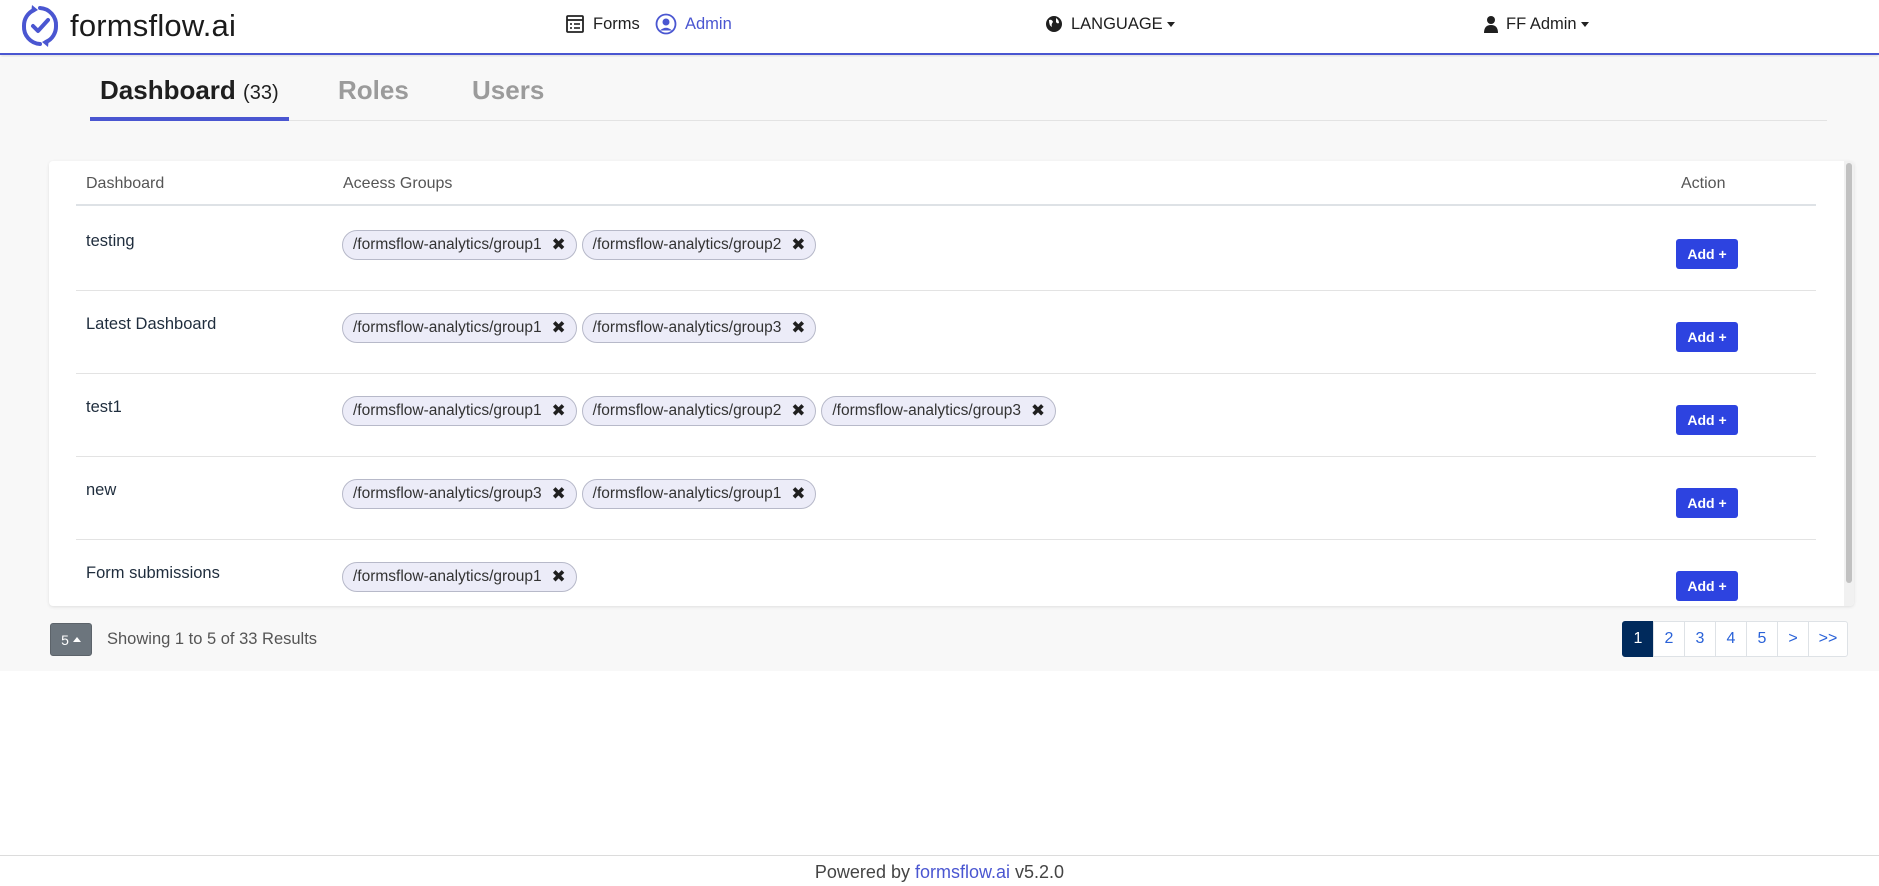  I want to click on dashboard-name: test1, so click(104, 407).